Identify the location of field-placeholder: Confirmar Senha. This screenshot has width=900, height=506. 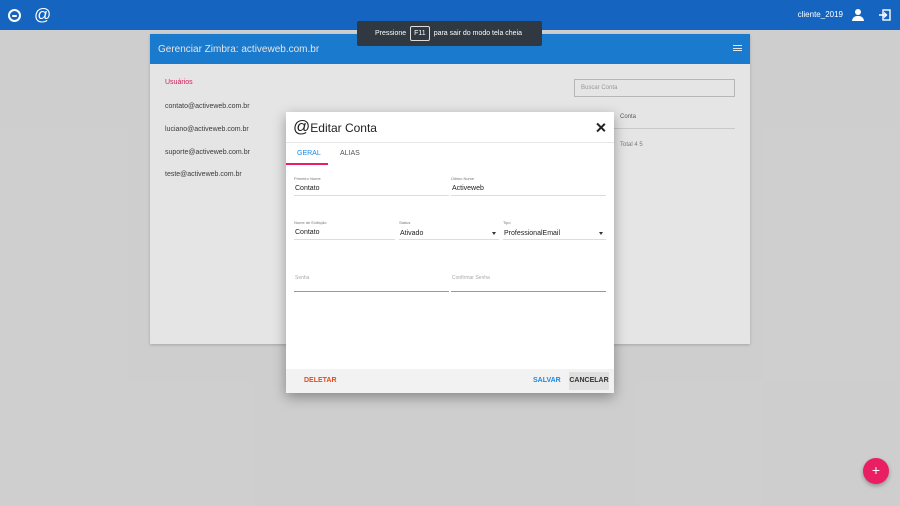
(471, 278).